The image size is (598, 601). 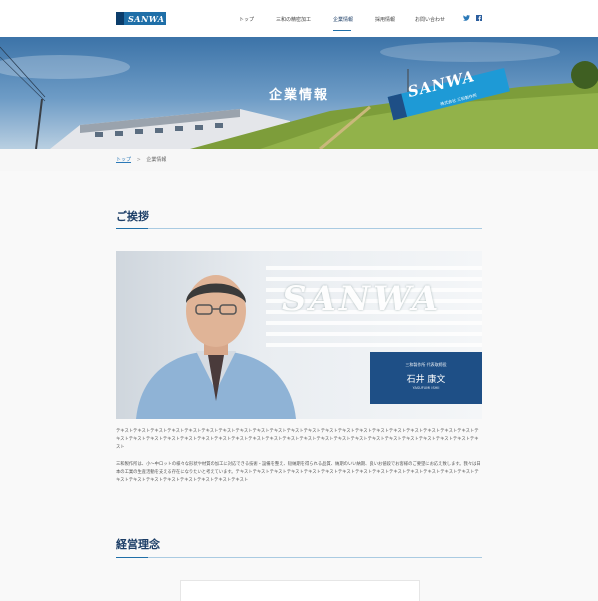 I want to click on photo-sign-text: SANWA, so click(x=362, y=299).